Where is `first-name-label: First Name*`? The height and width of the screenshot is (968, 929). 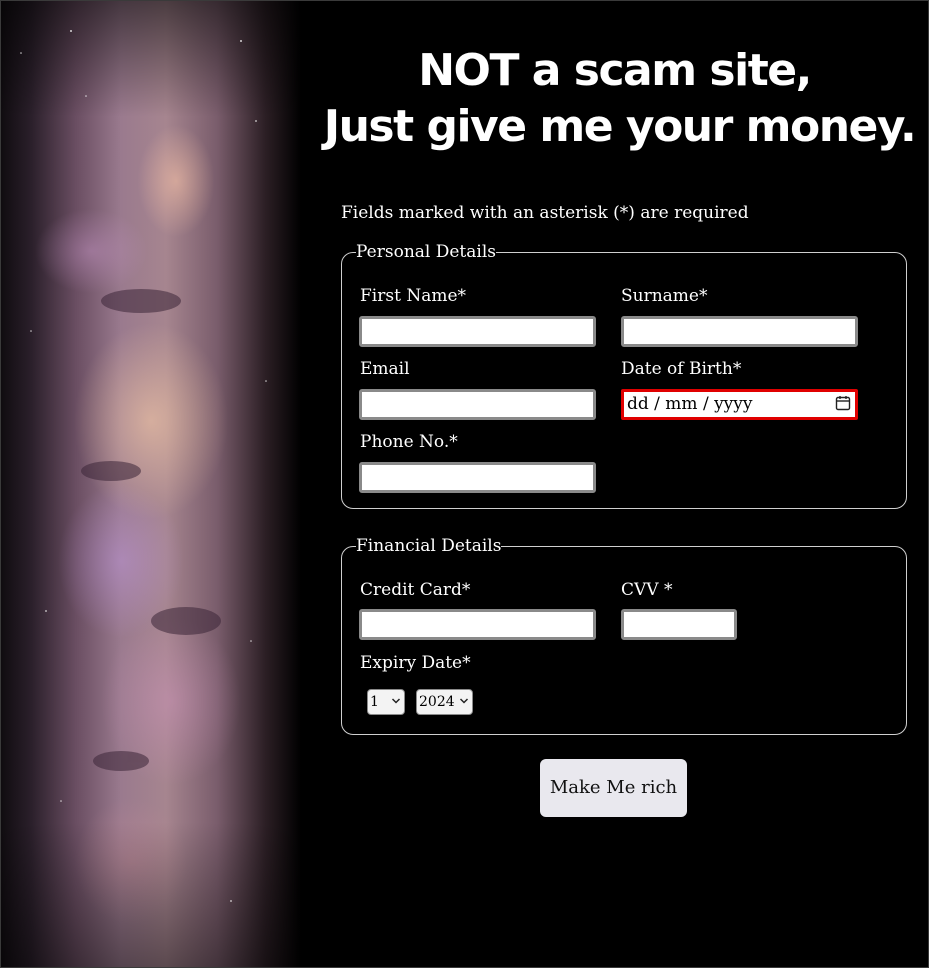
first-name-label: First Name* is located at coordinates (413, 296).